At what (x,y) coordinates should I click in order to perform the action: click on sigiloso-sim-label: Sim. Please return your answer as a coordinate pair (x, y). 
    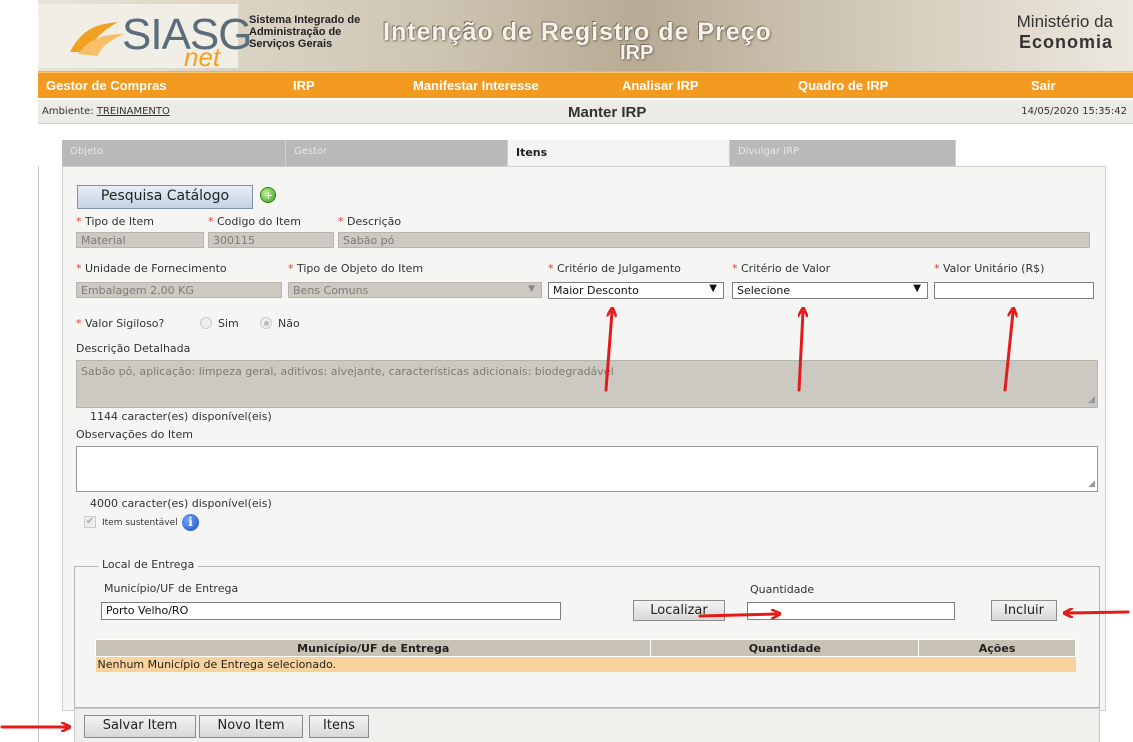
    Looking at the image, I should click on (228, 323).